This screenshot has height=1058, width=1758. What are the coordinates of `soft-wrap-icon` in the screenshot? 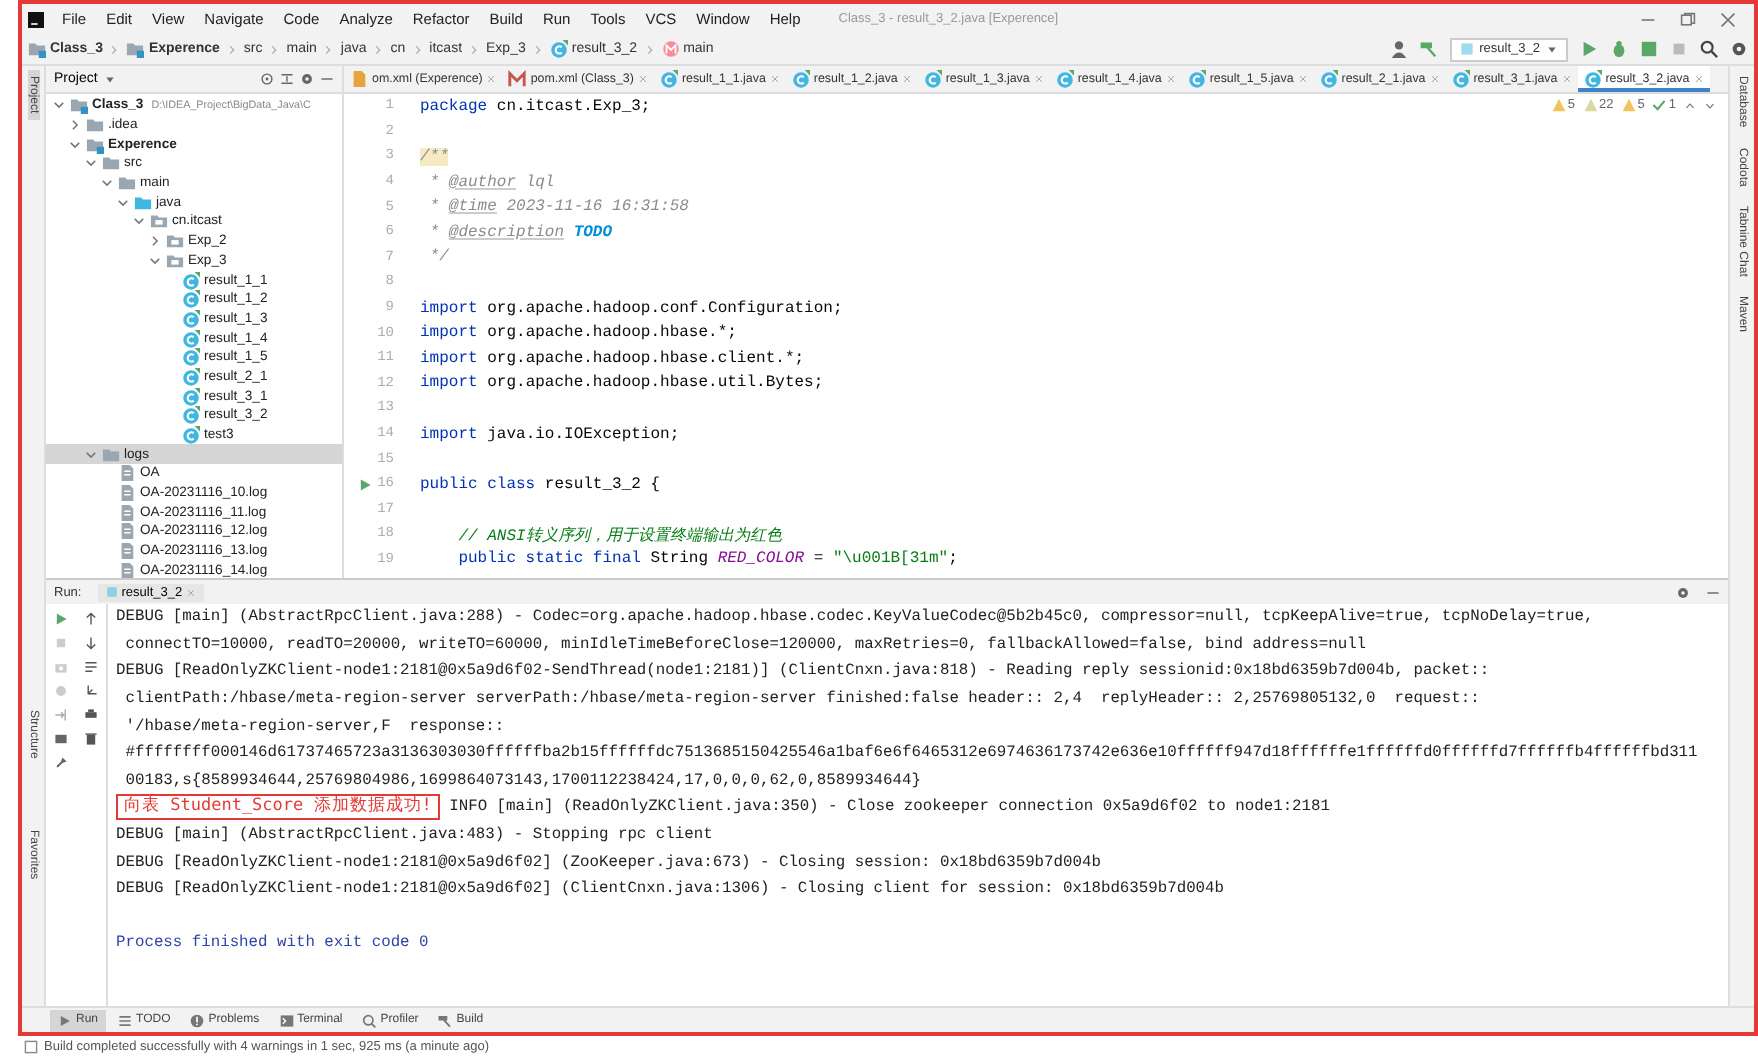 It's located at (91, 667).